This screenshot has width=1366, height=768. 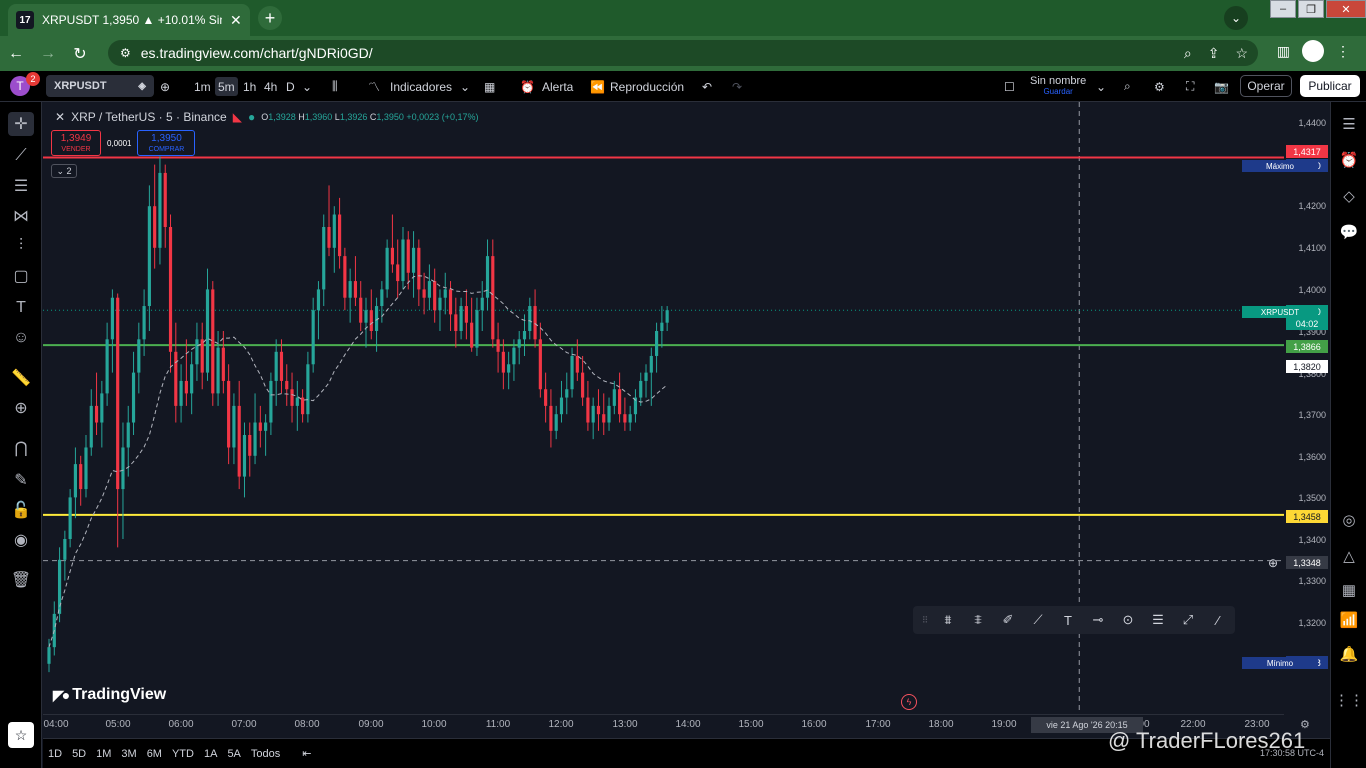 What do you see at coordinates (154, 754) in the screenshot?
I see `range-button: 6M` at bounding box center [154, 754].